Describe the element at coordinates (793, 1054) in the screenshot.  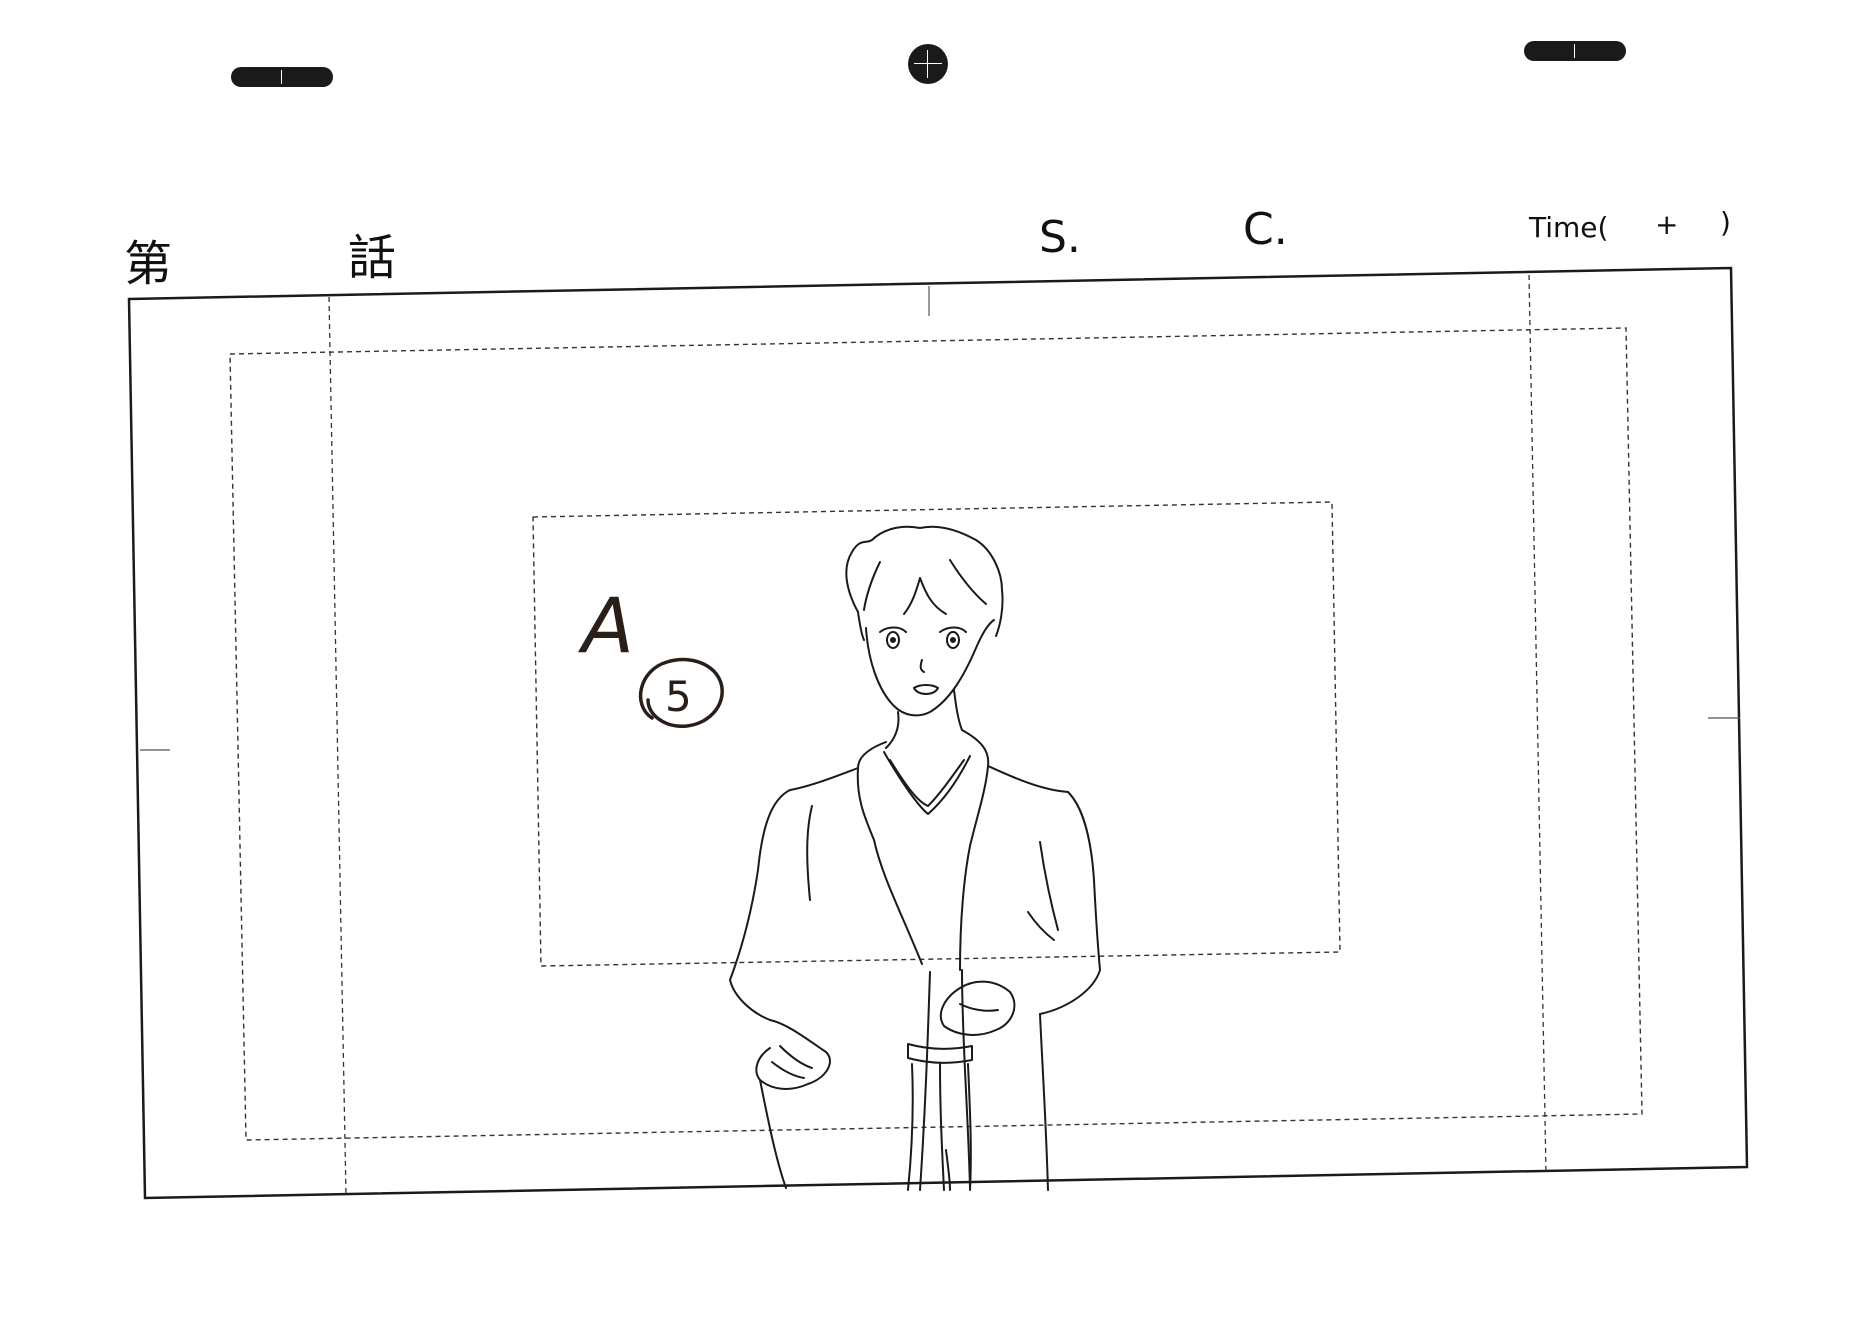
I see `character-fist-left` at that location.